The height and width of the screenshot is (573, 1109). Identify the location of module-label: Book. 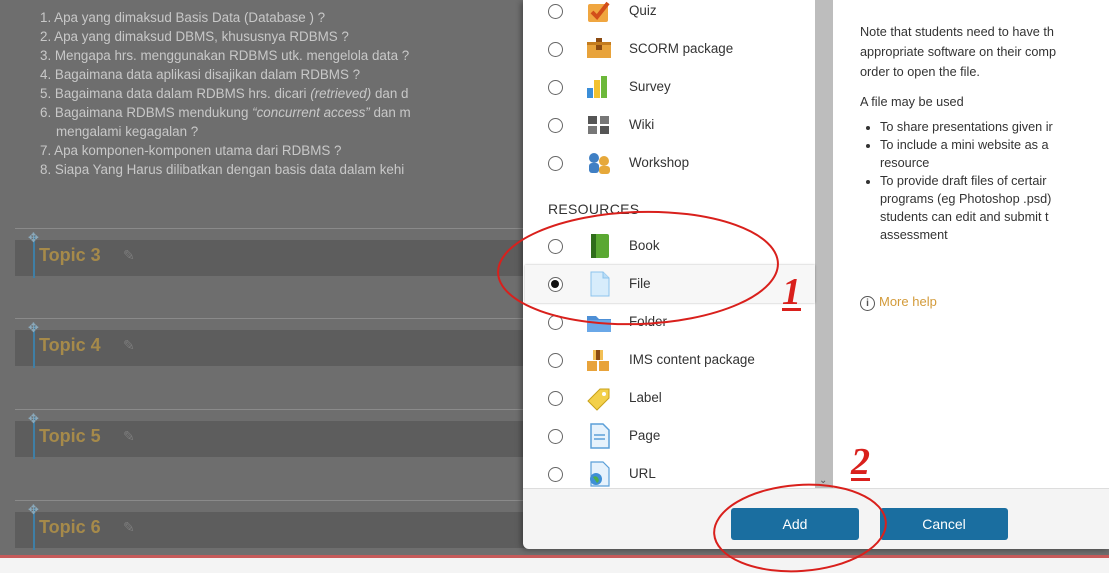
(644, 245).